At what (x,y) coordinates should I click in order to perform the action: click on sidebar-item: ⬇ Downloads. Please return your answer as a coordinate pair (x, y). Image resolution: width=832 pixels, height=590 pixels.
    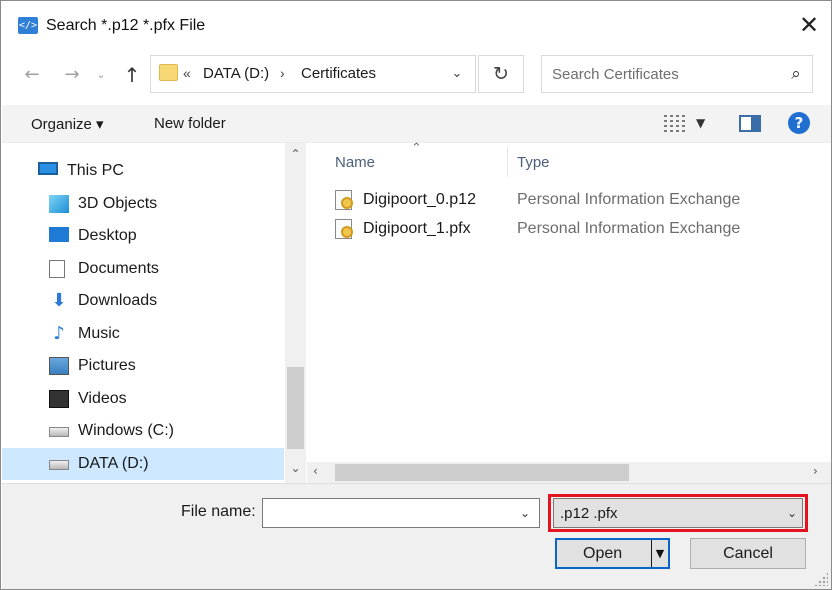
    Looking at the image, I should click on (143, 301).